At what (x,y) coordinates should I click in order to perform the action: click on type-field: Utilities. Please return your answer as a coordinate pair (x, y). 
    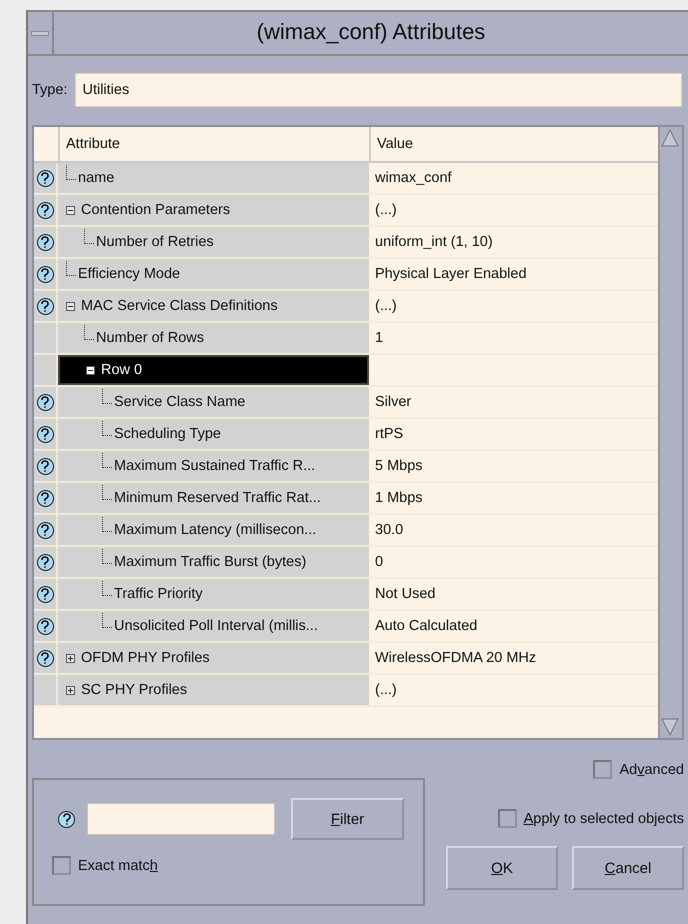
    Looking at the image, I should click on (378, 90).